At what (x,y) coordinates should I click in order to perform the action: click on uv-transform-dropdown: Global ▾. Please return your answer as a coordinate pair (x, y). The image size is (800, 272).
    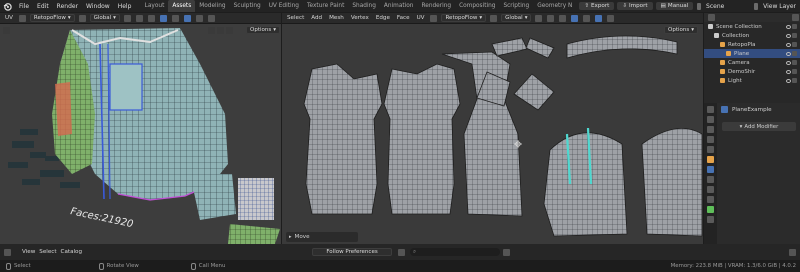
    Looking at the image, I should click on (516, 18).